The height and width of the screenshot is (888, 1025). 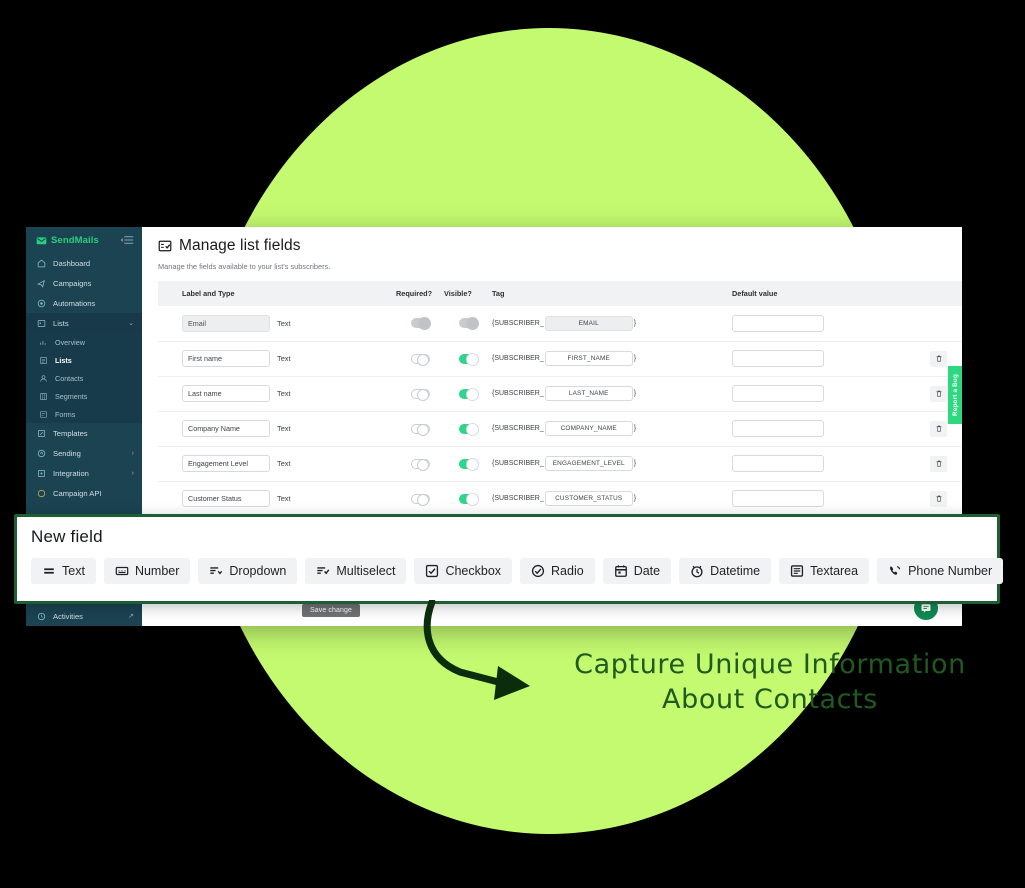 What do you see at coordinates (84, 493) in the screenshot?
I see `sidebar-item-campaign-api: Campaign API` at bounding box center [84, 493].